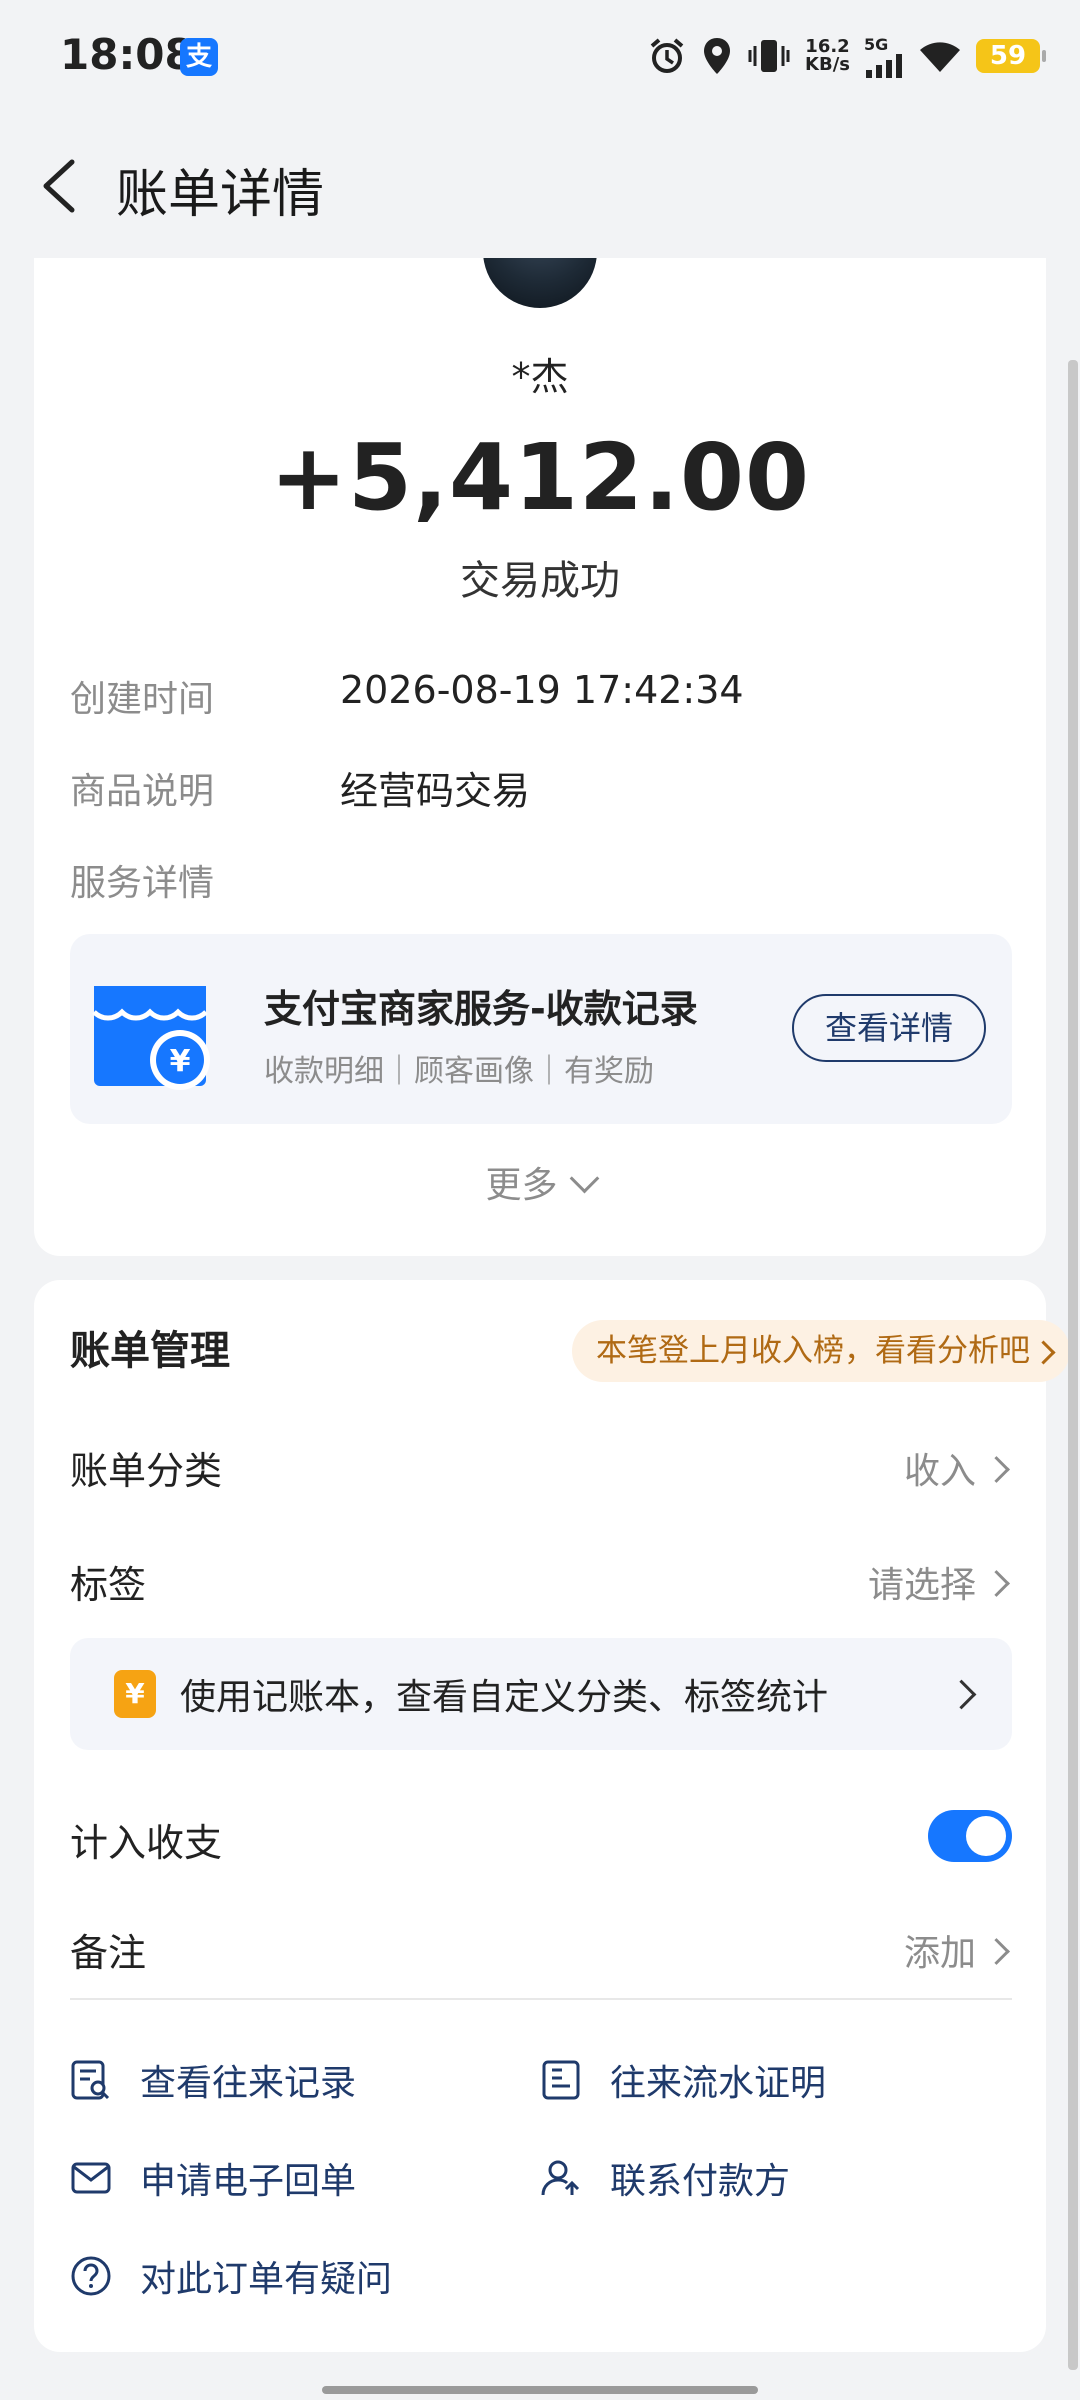  What do you see at coordinates (986, 1836) in the screenshot?
I see `toggle-knob` at bounding box center [986, 1836].